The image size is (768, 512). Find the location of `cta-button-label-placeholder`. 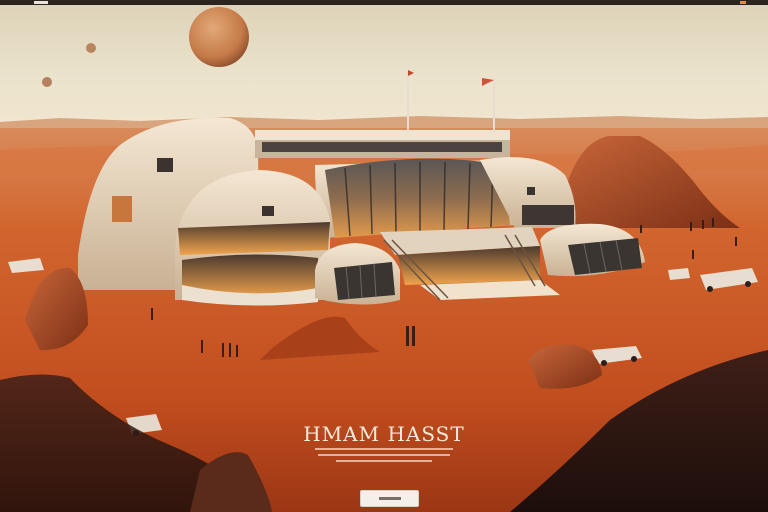

cta-button-label-placeholder is located at coordinates (389, 498).